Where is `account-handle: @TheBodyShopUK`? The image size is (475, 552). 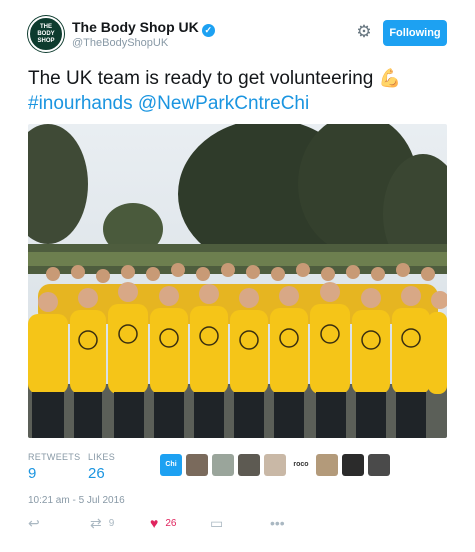 account-handle: @TheBodyShopUK is located at coordinates (120, 43).